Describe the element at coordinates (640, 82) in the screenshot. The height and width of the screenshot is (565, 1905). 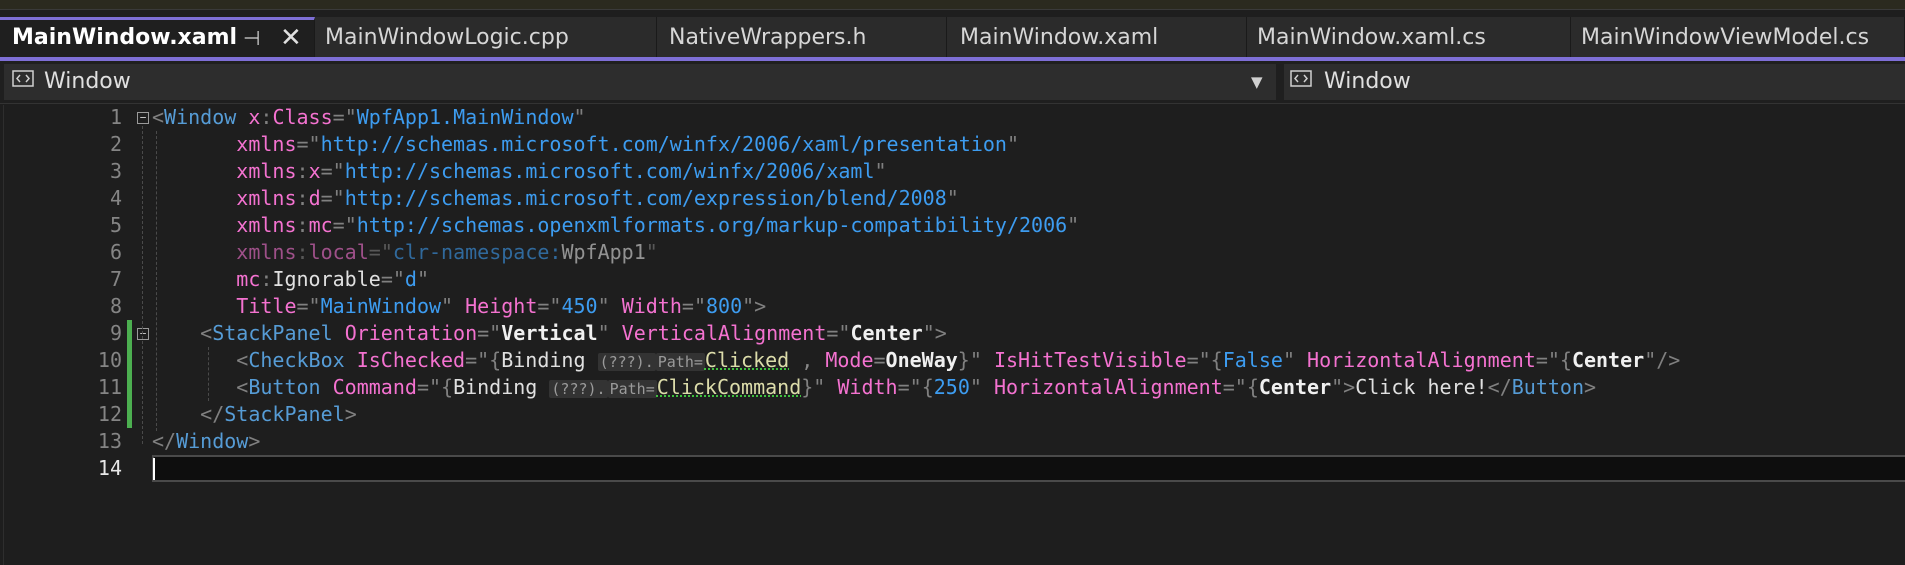
I see `element-scope-dropdown: Window ▼` at that location.